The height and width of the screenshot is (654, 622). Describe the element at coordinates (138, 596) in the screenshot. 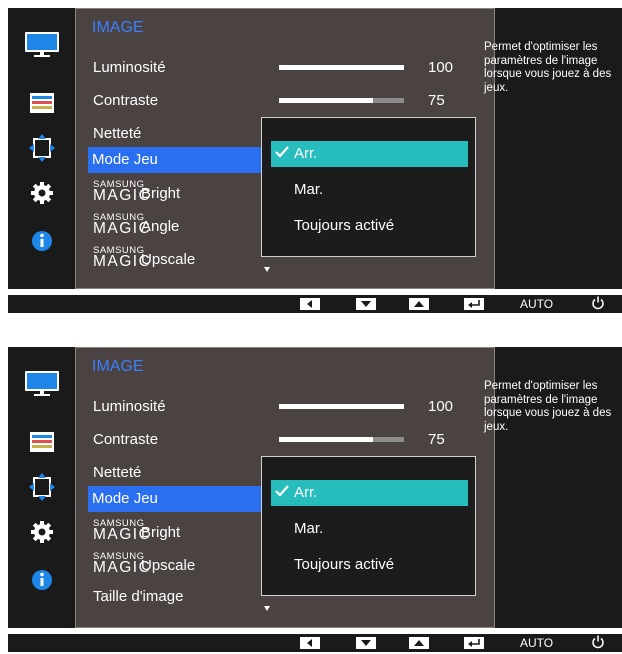

I see `menu-item-label: Taille d'image` at that location.